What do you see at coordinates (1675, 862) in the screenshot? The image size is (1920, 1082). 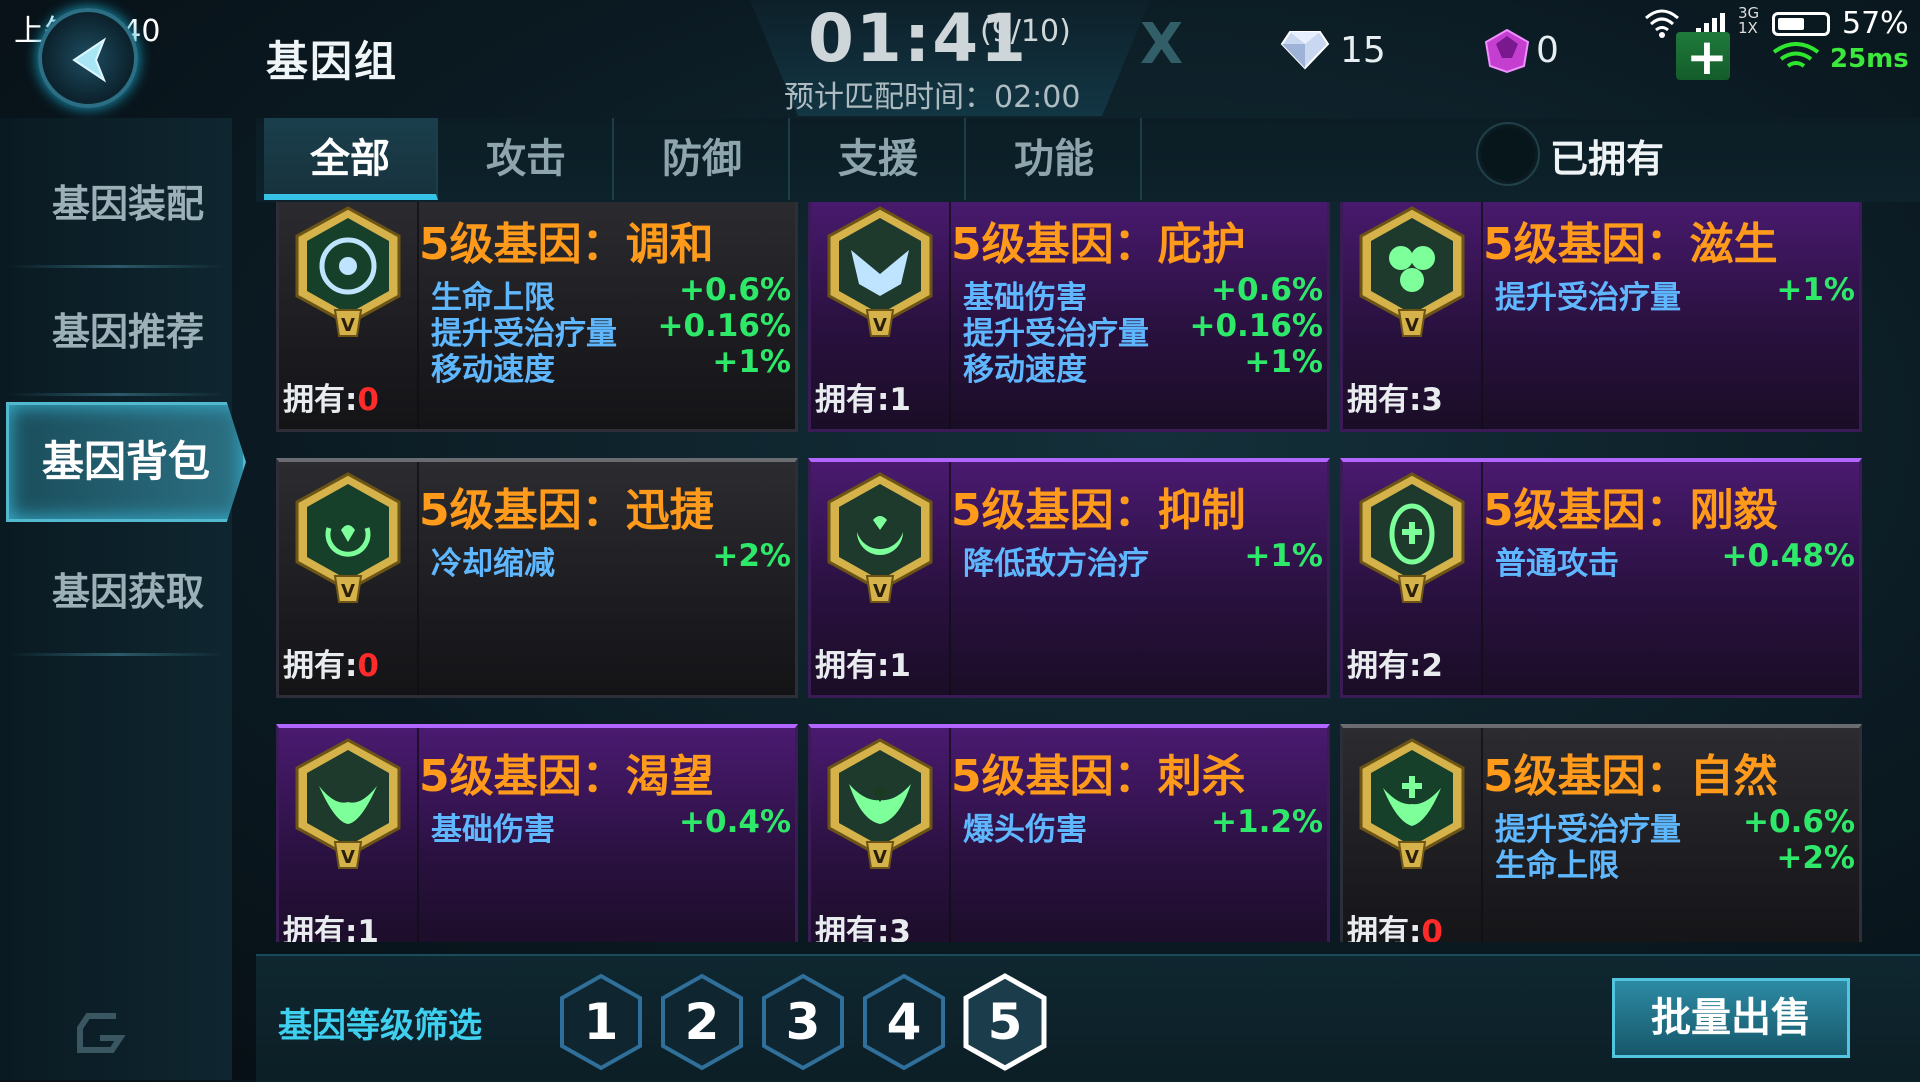 I see `gene-stat: 生命上限 +2%` at bounding box center [1675, 862].